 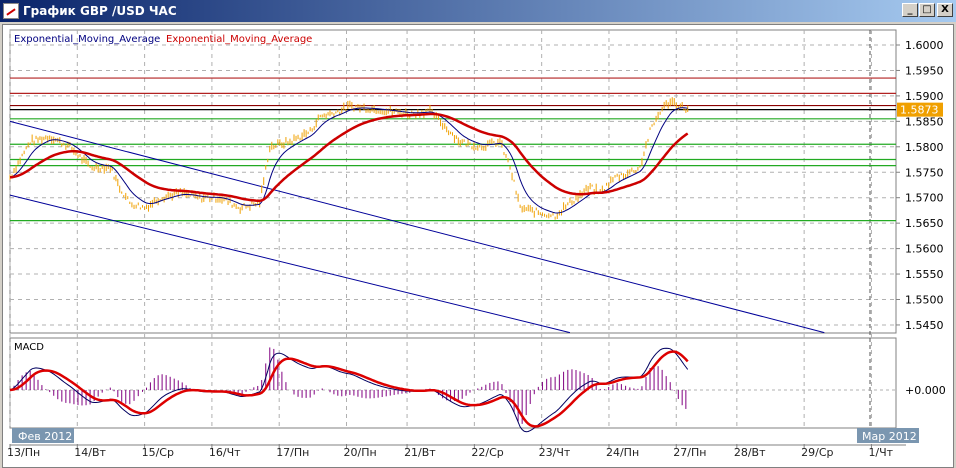 I want to click on month-label-feb: Фев 2012, so click(x=45, y=436).